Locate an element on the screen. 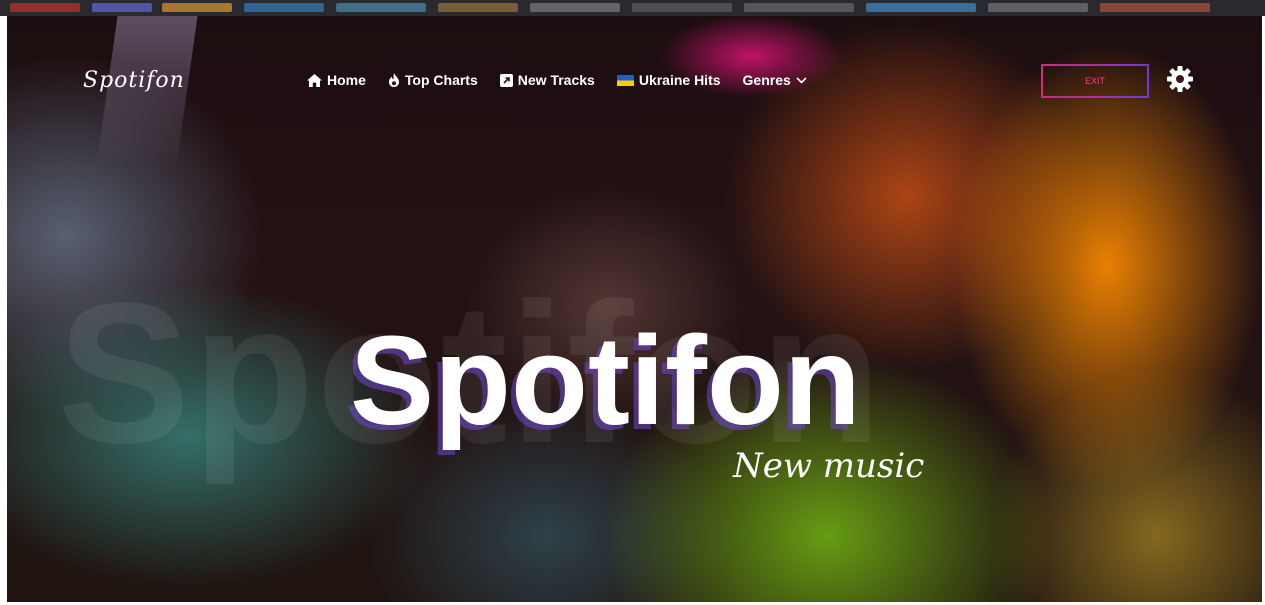  ukraine-flag-icon is located at coordinates (625, 80).